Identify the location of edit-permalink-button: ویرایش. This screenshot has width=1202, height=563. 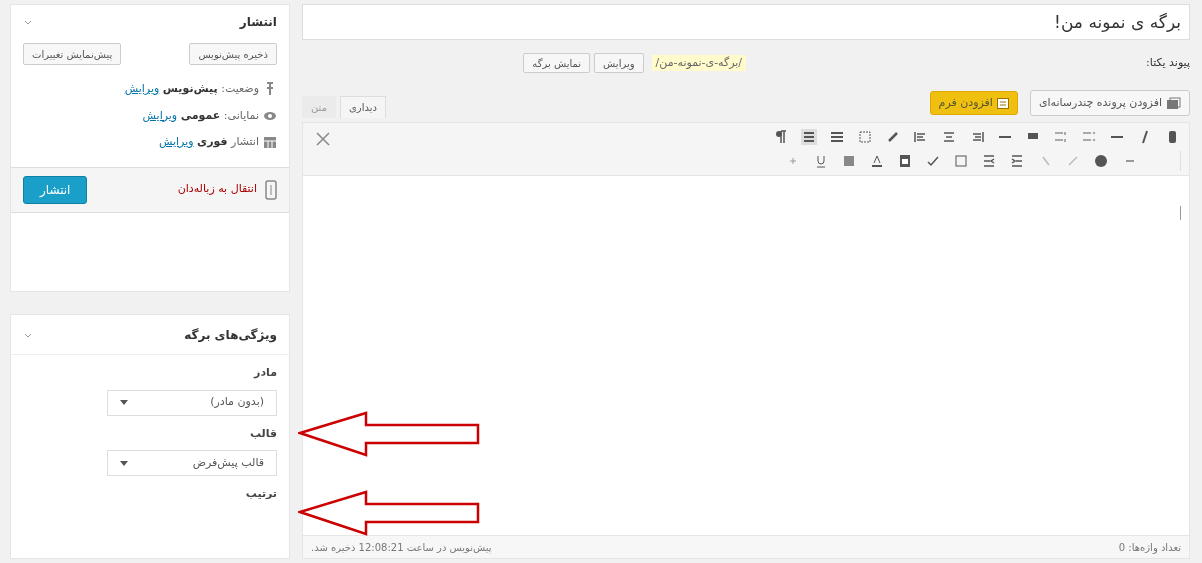
(619, 63).